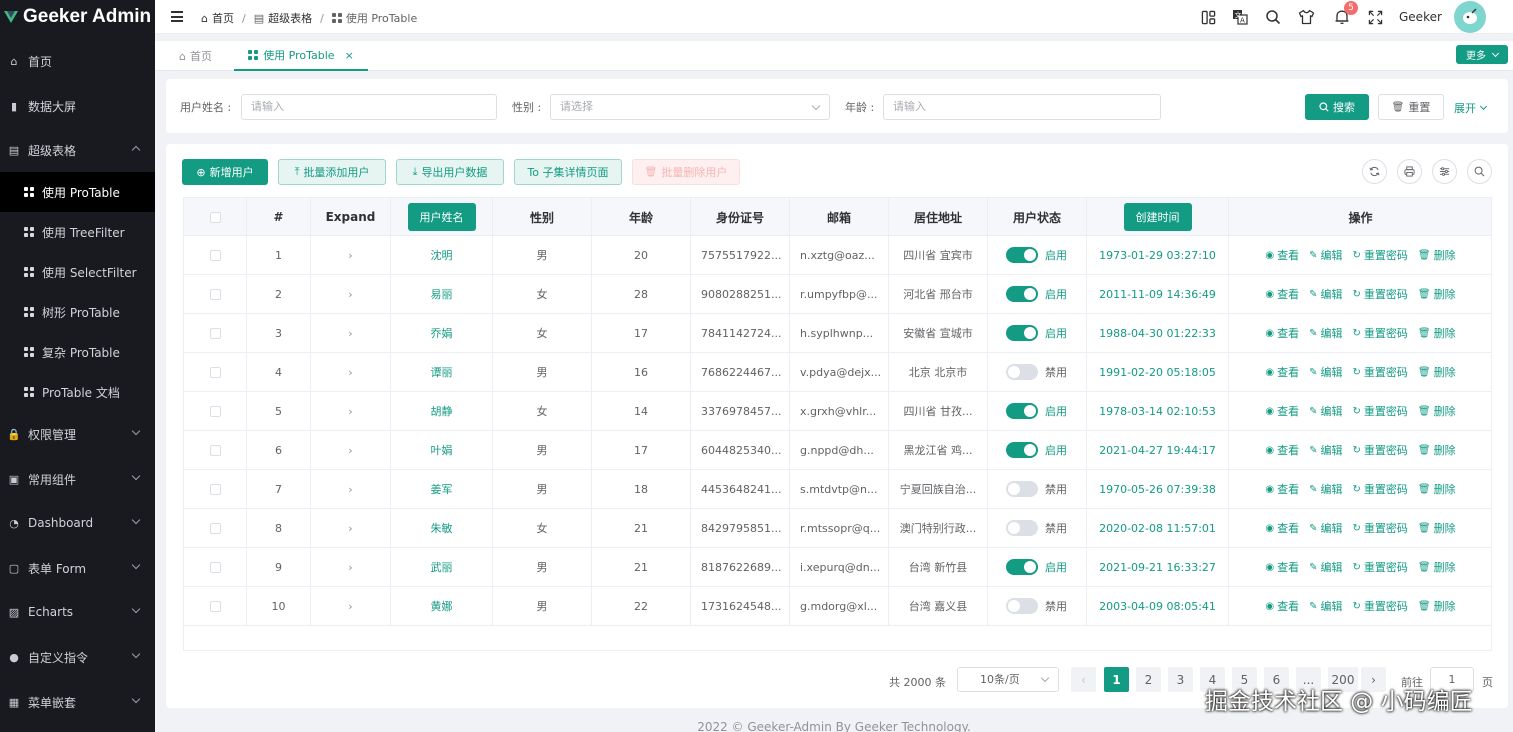 This screenshot has width=1513, height=732. Describe the element at coordinates (77, 312) in the screenshot. I see `sidebar-item-6: 树形 ProTable` at that location.